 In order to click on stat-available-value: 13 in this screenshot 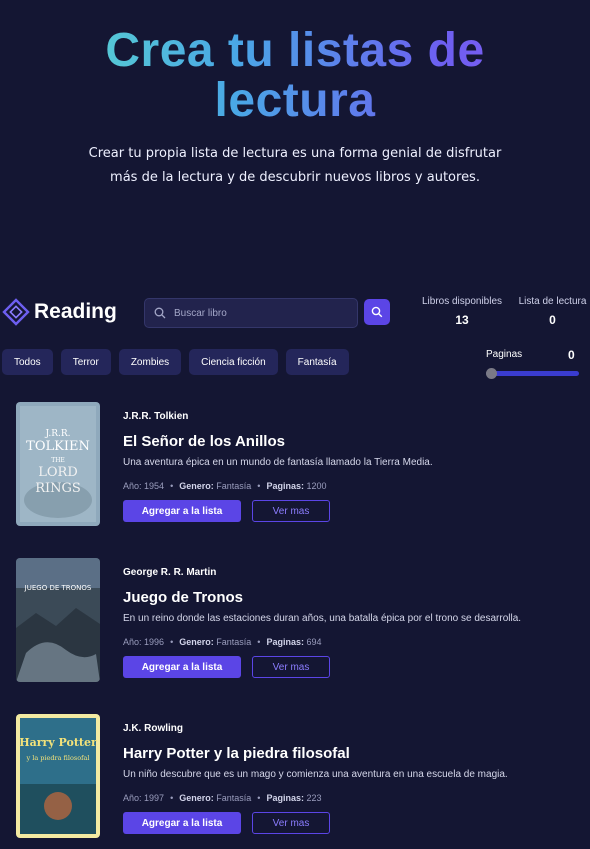, I will do `click(462, 320)`.